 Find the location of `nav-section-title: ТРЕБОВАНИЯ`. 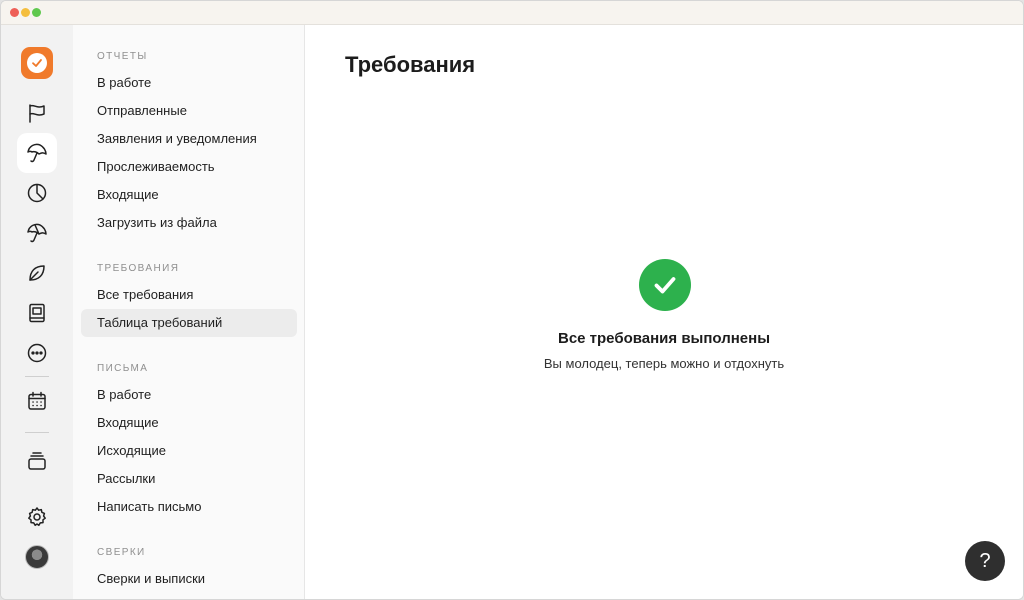

nav-section-title: ТРЕБОВАНИЯ is located at coordinates (138, 268).